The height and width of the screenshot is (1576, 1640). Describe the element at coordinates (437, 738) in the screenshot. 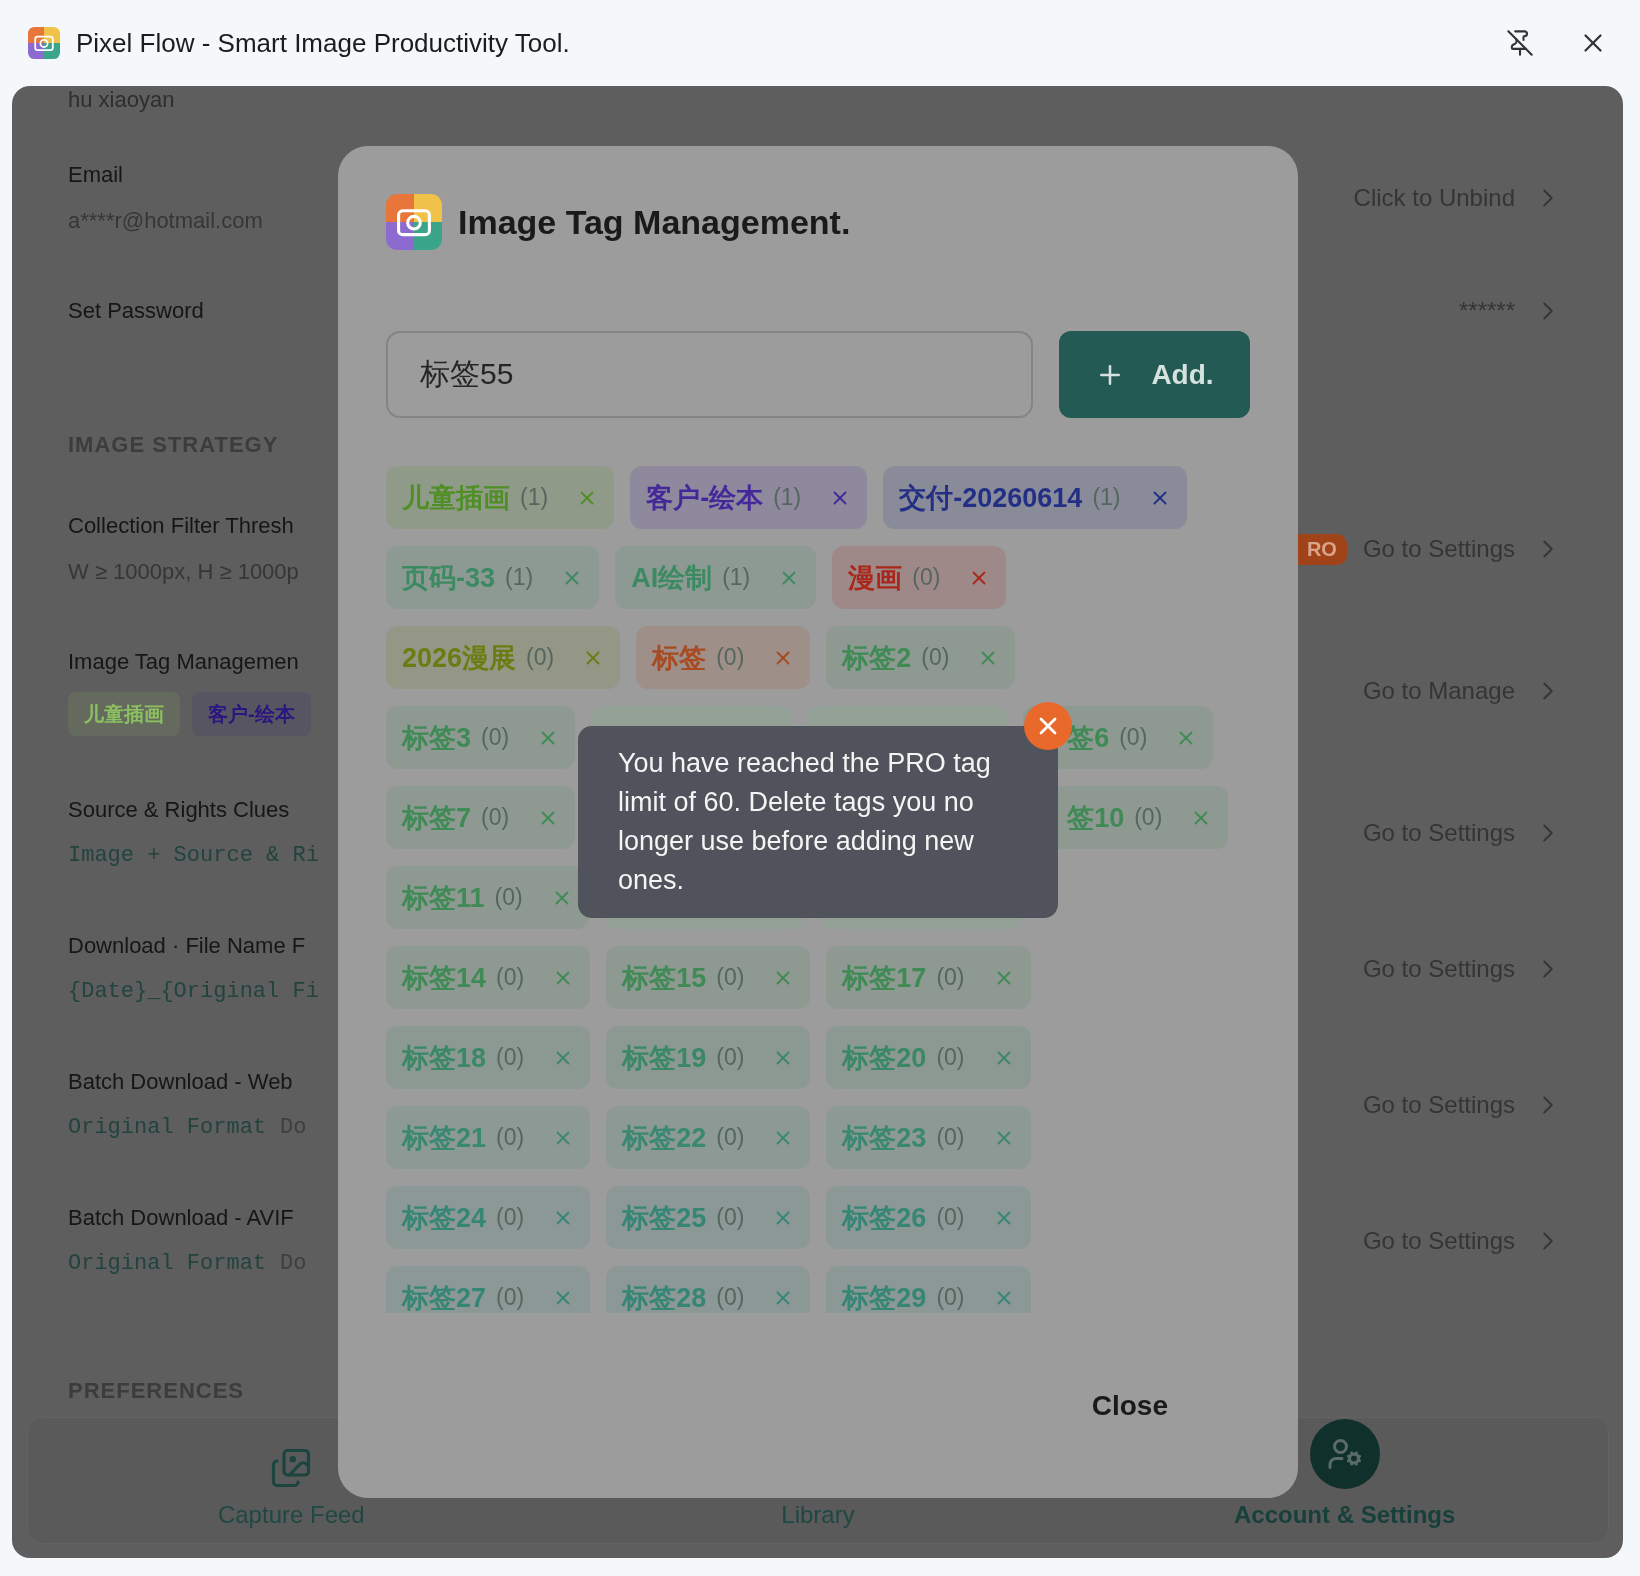

I see `tag-label: 标签3` at that location.